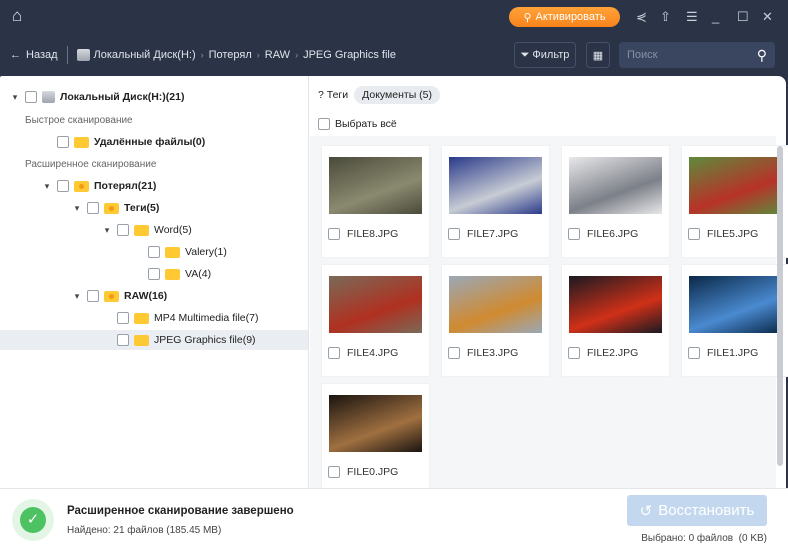 The image size is (788, 551). Describe the element at coordinates (373, 353) in the screenshot. I see `file-name: FILE4.JPG` at that location.